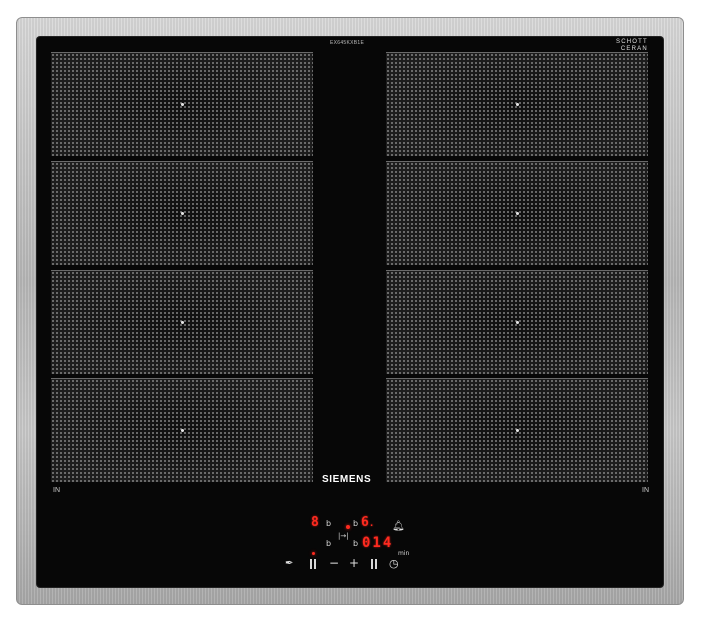 The image size is (701, 618). I want to click on flex-zone-icon: |→|, so click(343, 536).